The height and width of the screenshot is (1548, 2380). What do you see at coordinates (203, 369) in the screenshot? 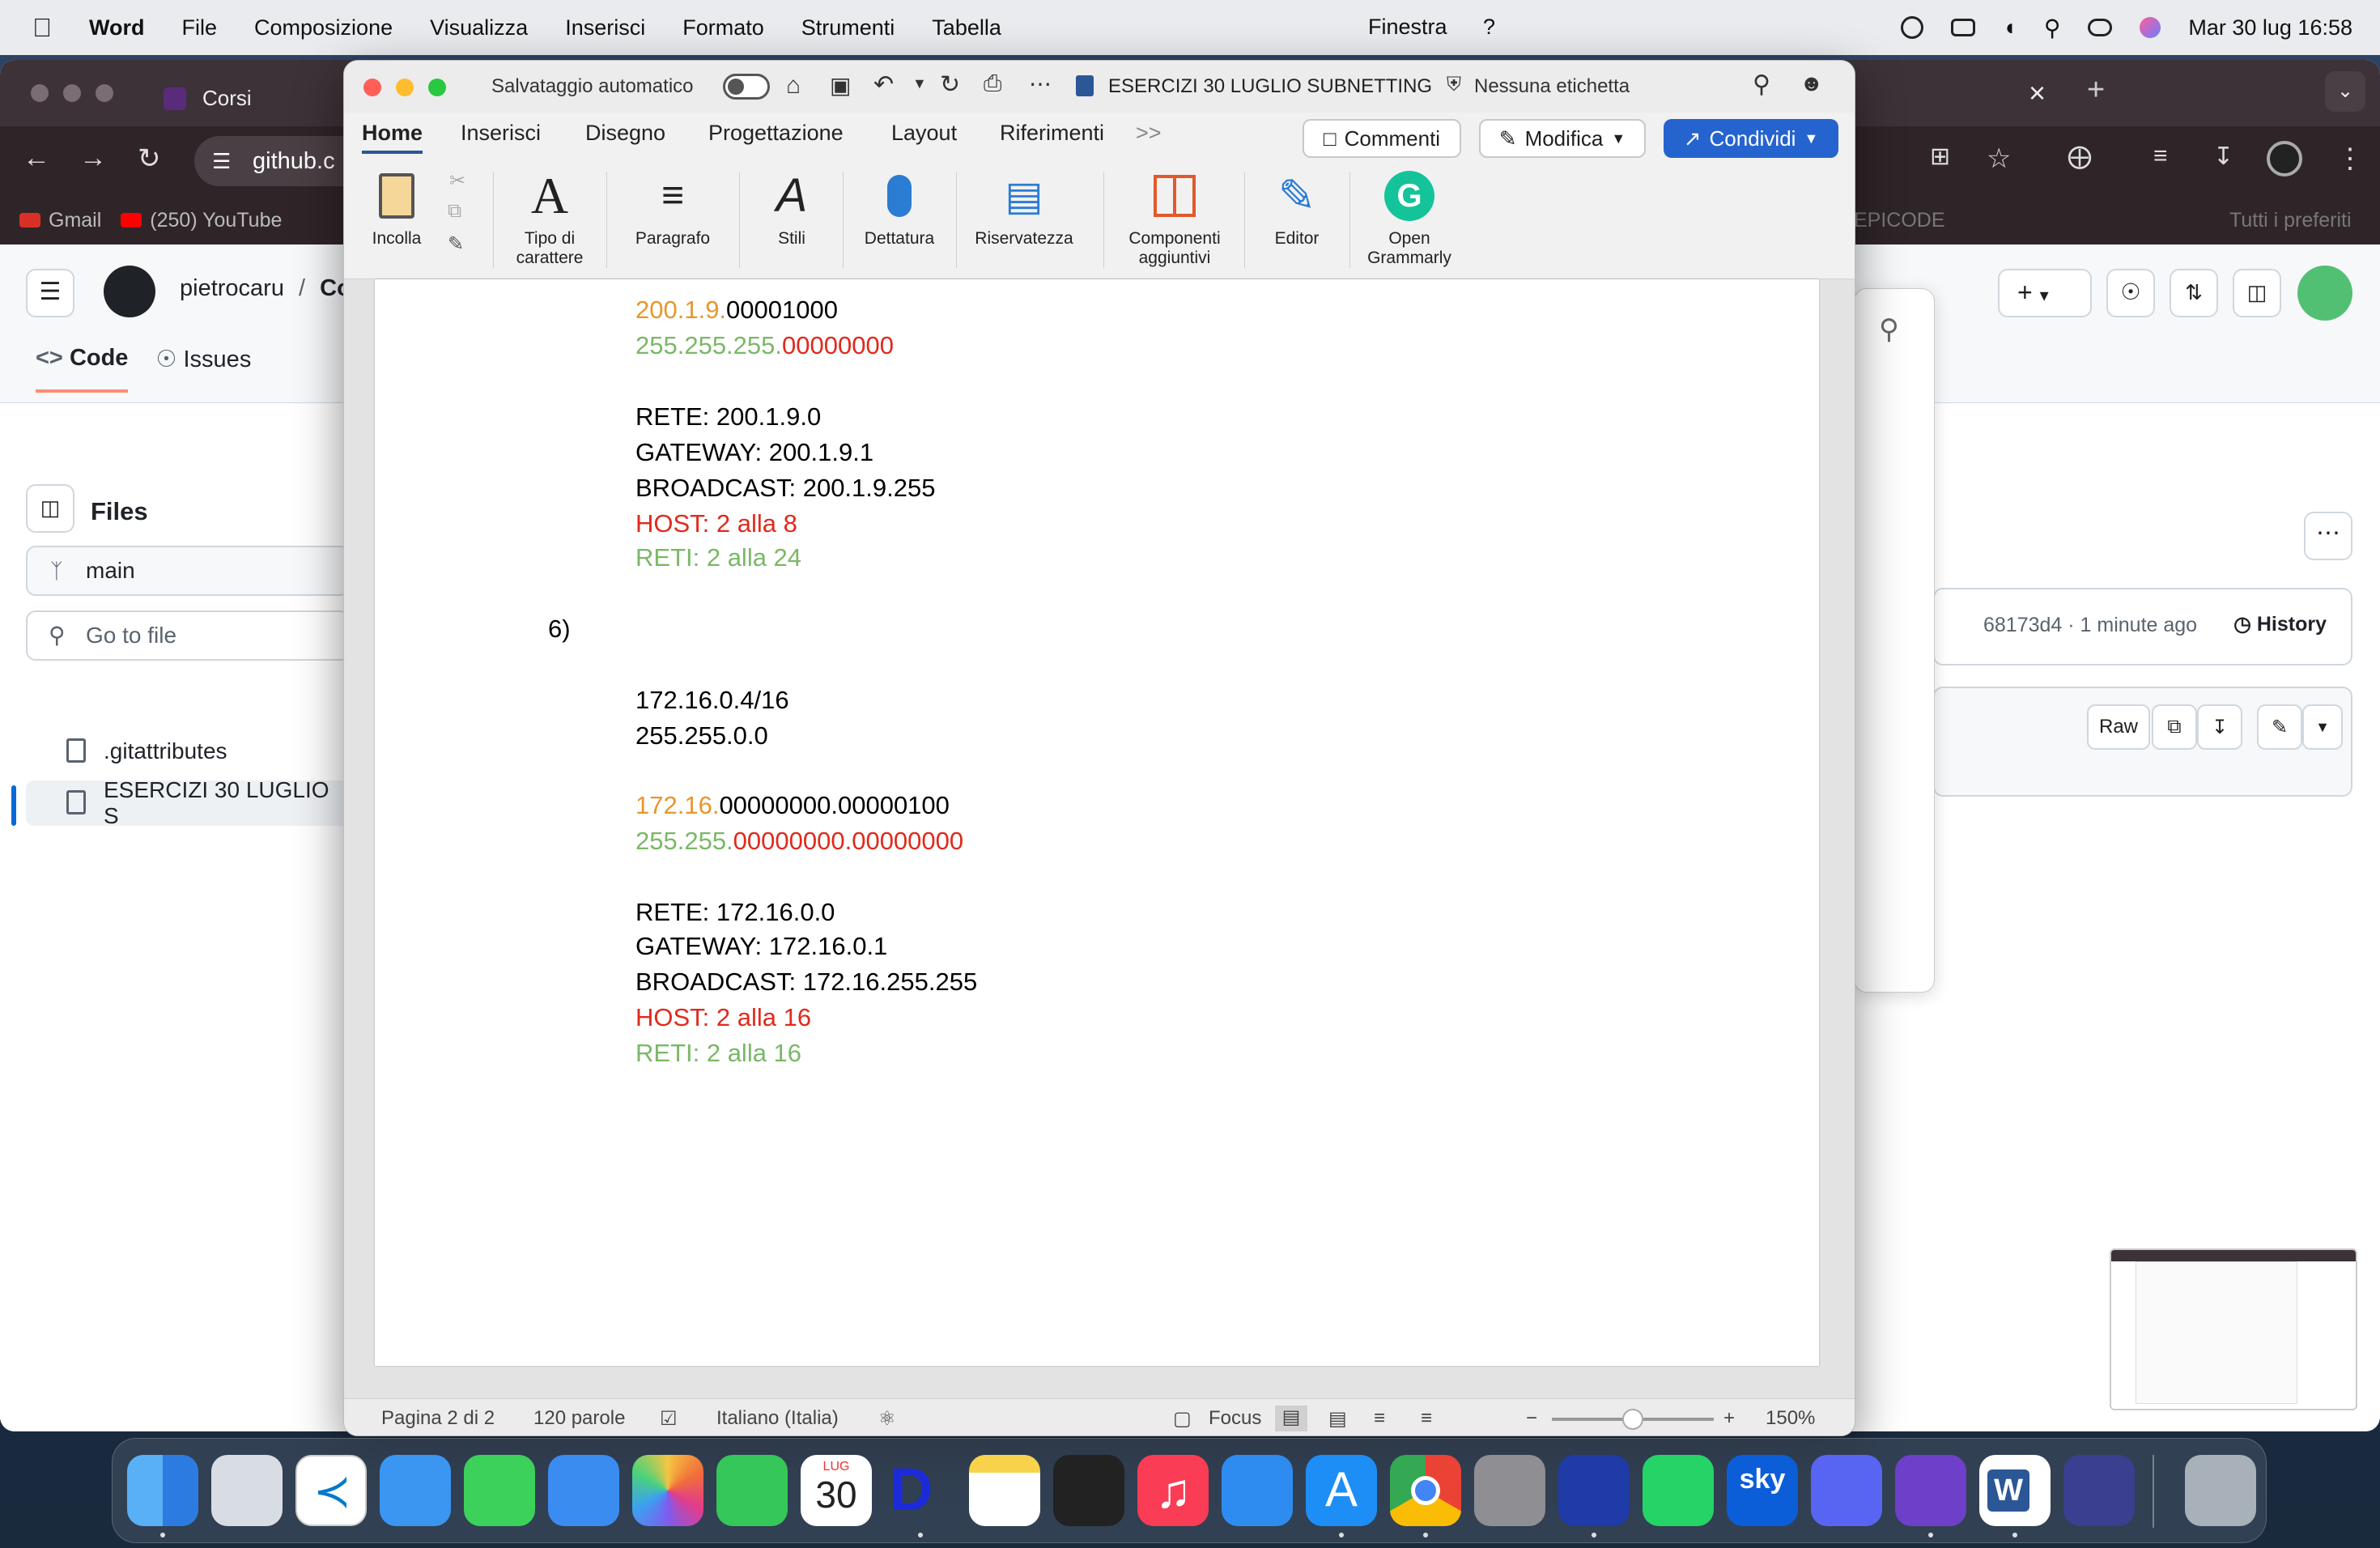
I see `tab-issues: ☉ Issues` at bounding box center [203, 369].